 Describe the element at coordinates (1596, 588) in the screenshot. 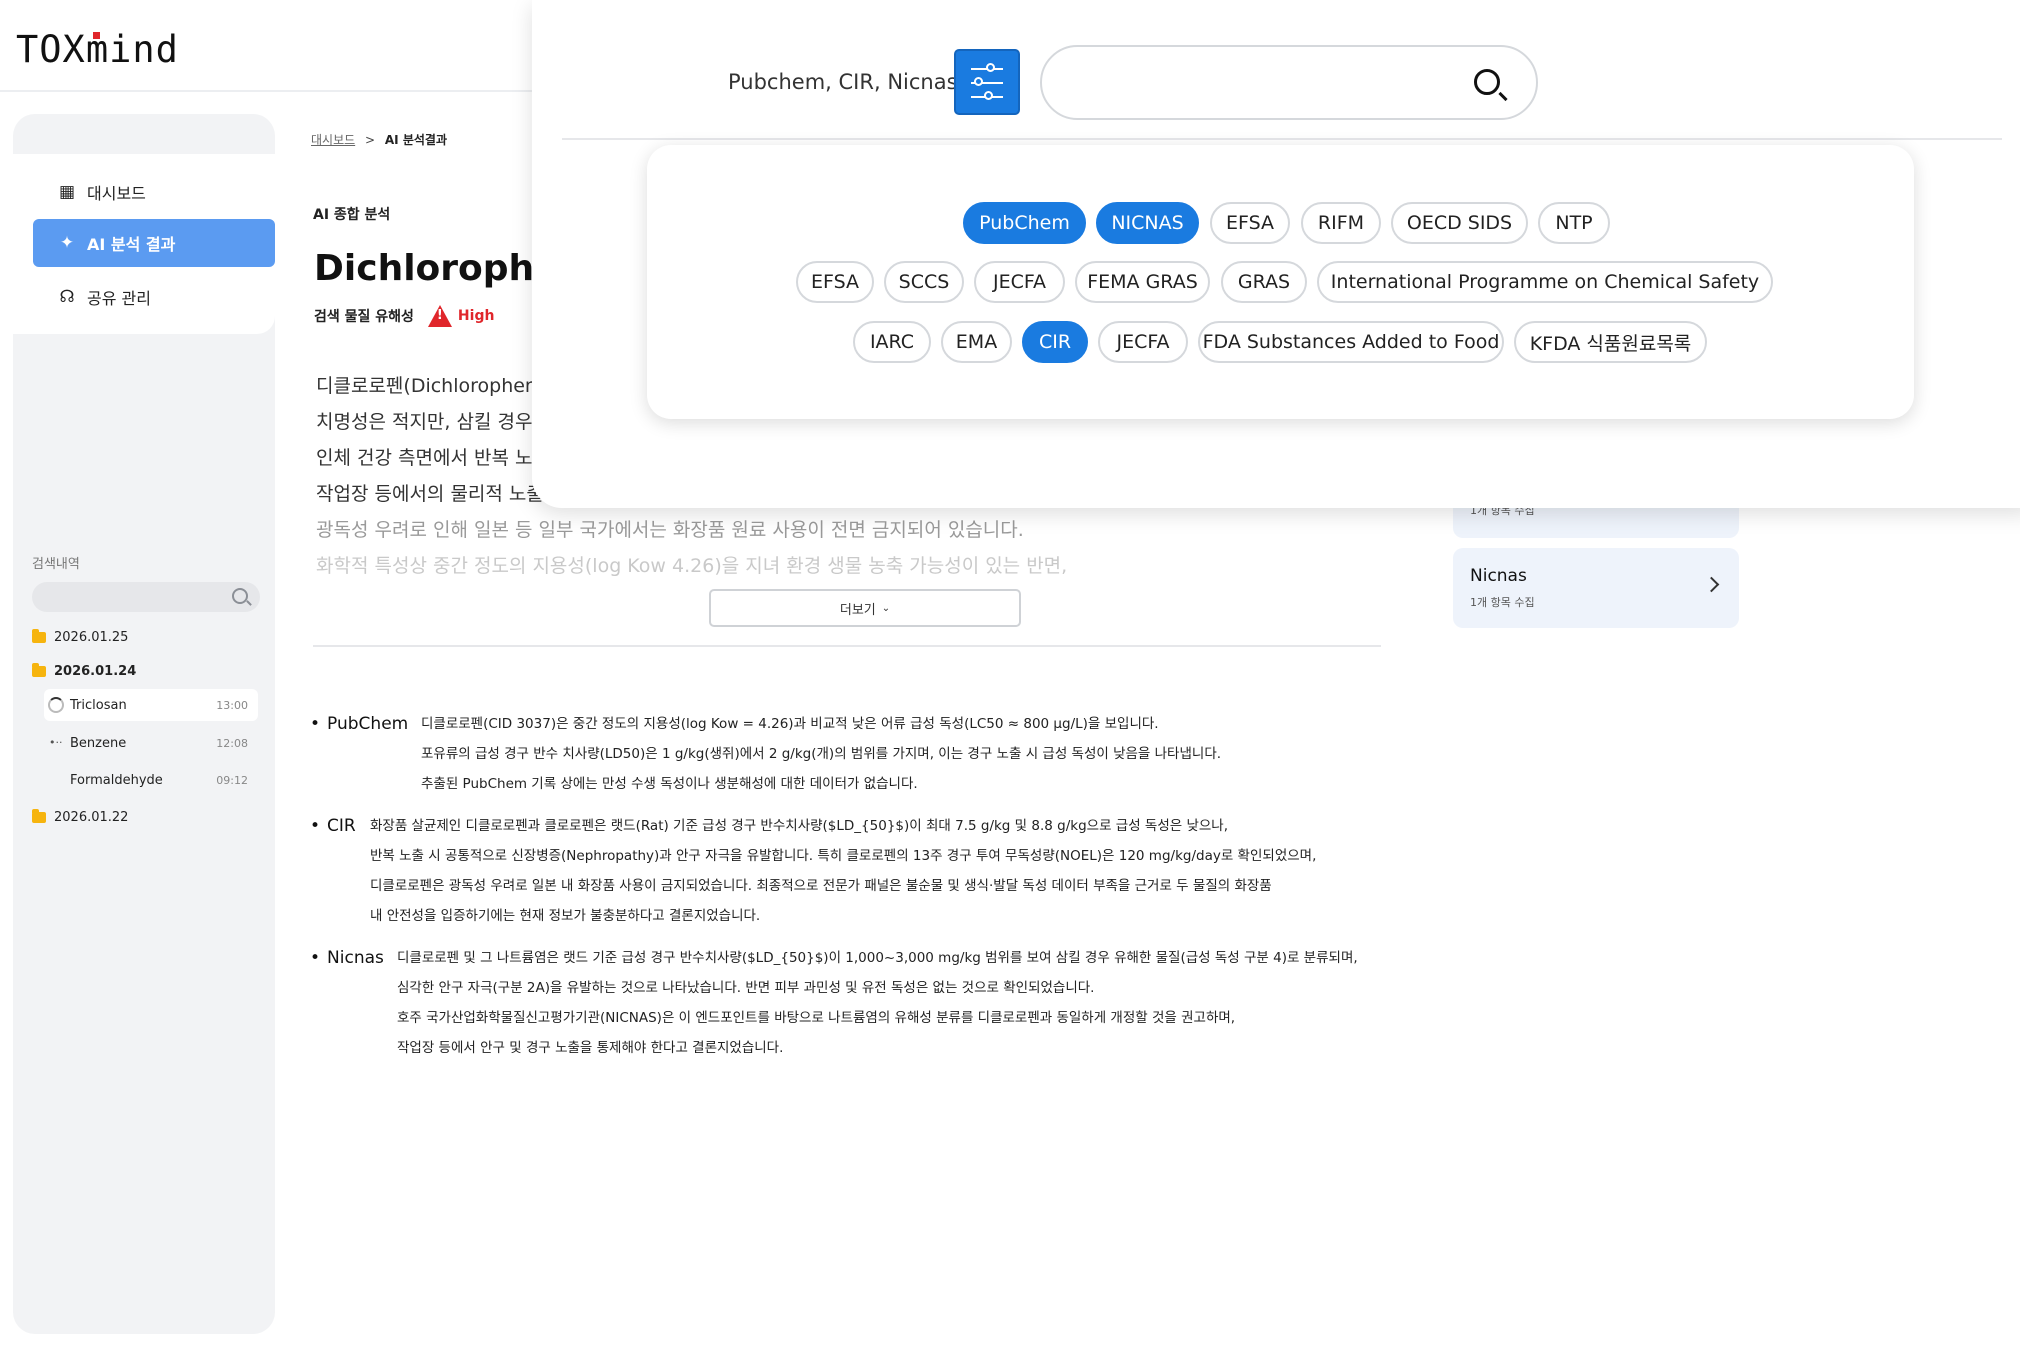

I see `source-card-nicnas: Nicnas 1개 항목 수집` at that location.